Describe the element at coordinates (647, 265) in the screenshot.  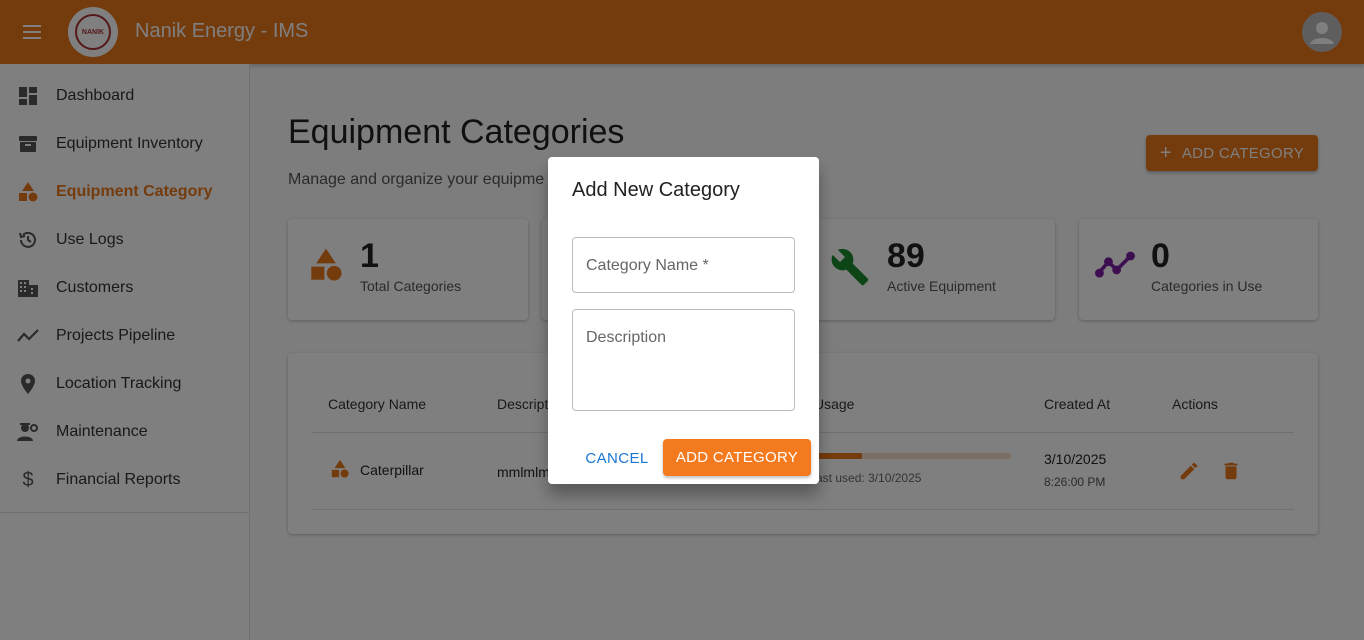
I see `category-name-placeholder: Category Name *` at that location.